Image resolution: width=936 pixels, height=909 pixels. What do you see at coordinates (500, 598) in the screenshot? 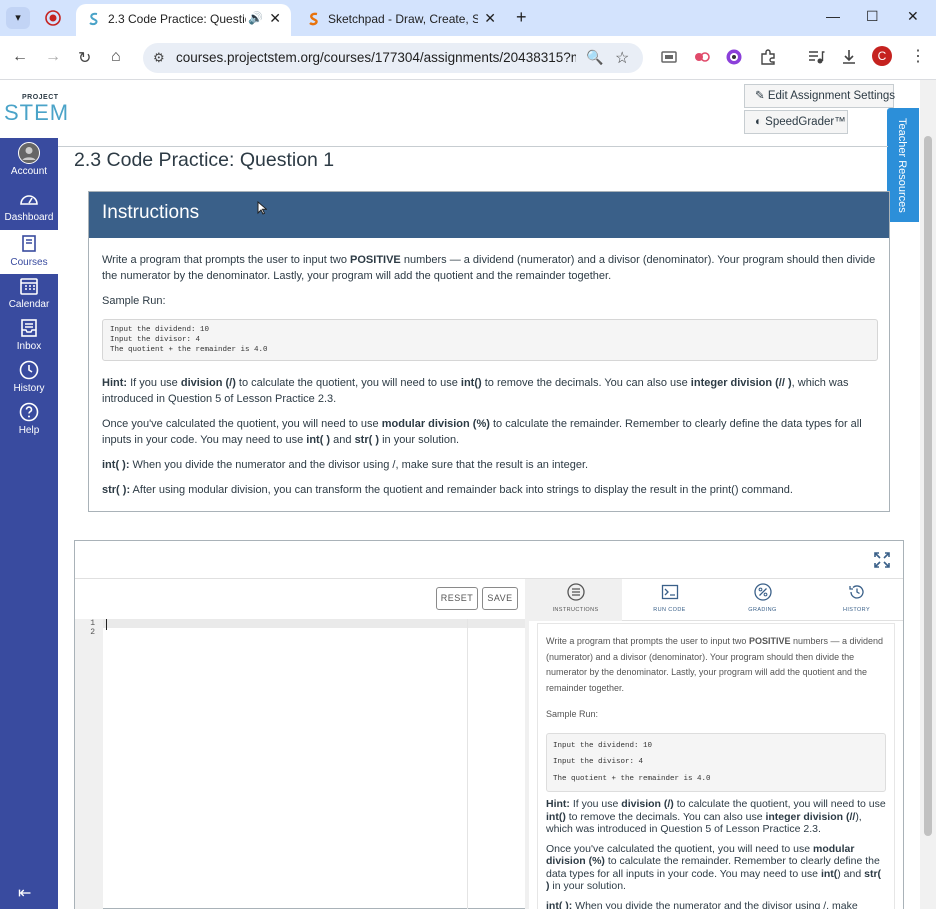
I see `save-button: SAVE` at bounding box center [500, 598].